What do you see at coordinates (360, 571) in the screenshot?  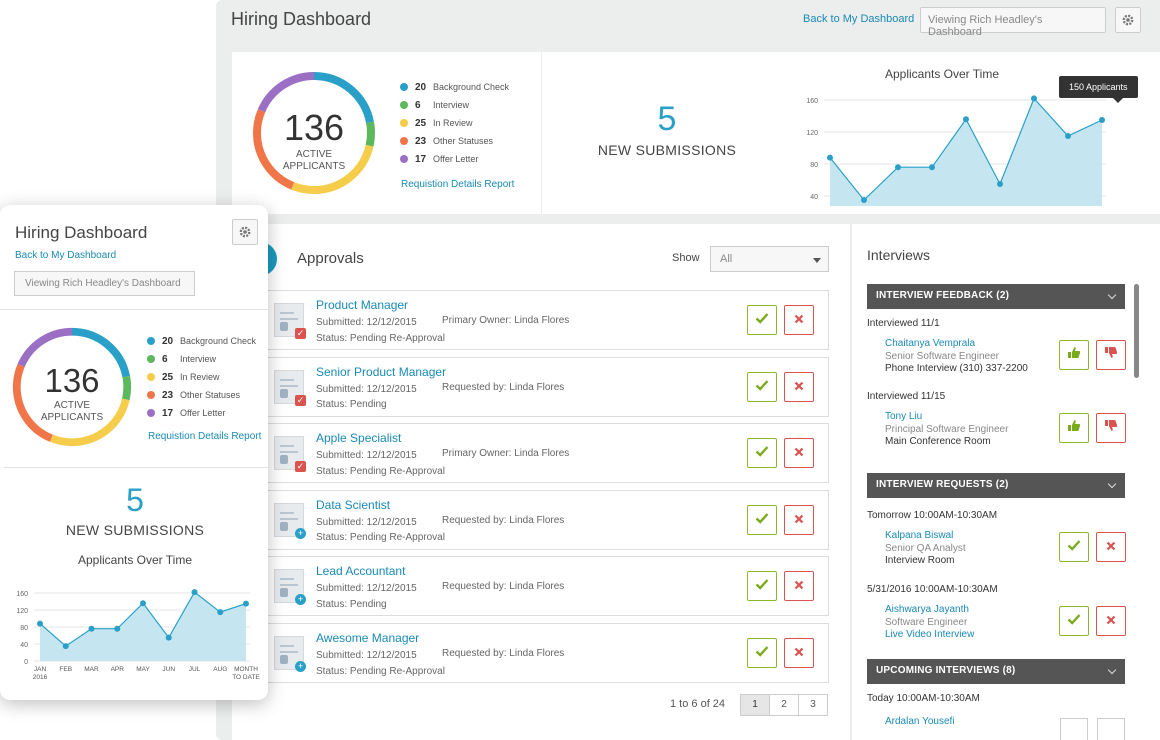 I see `approval-title-link: Lead Accountant` at bounding box center [360, 571].